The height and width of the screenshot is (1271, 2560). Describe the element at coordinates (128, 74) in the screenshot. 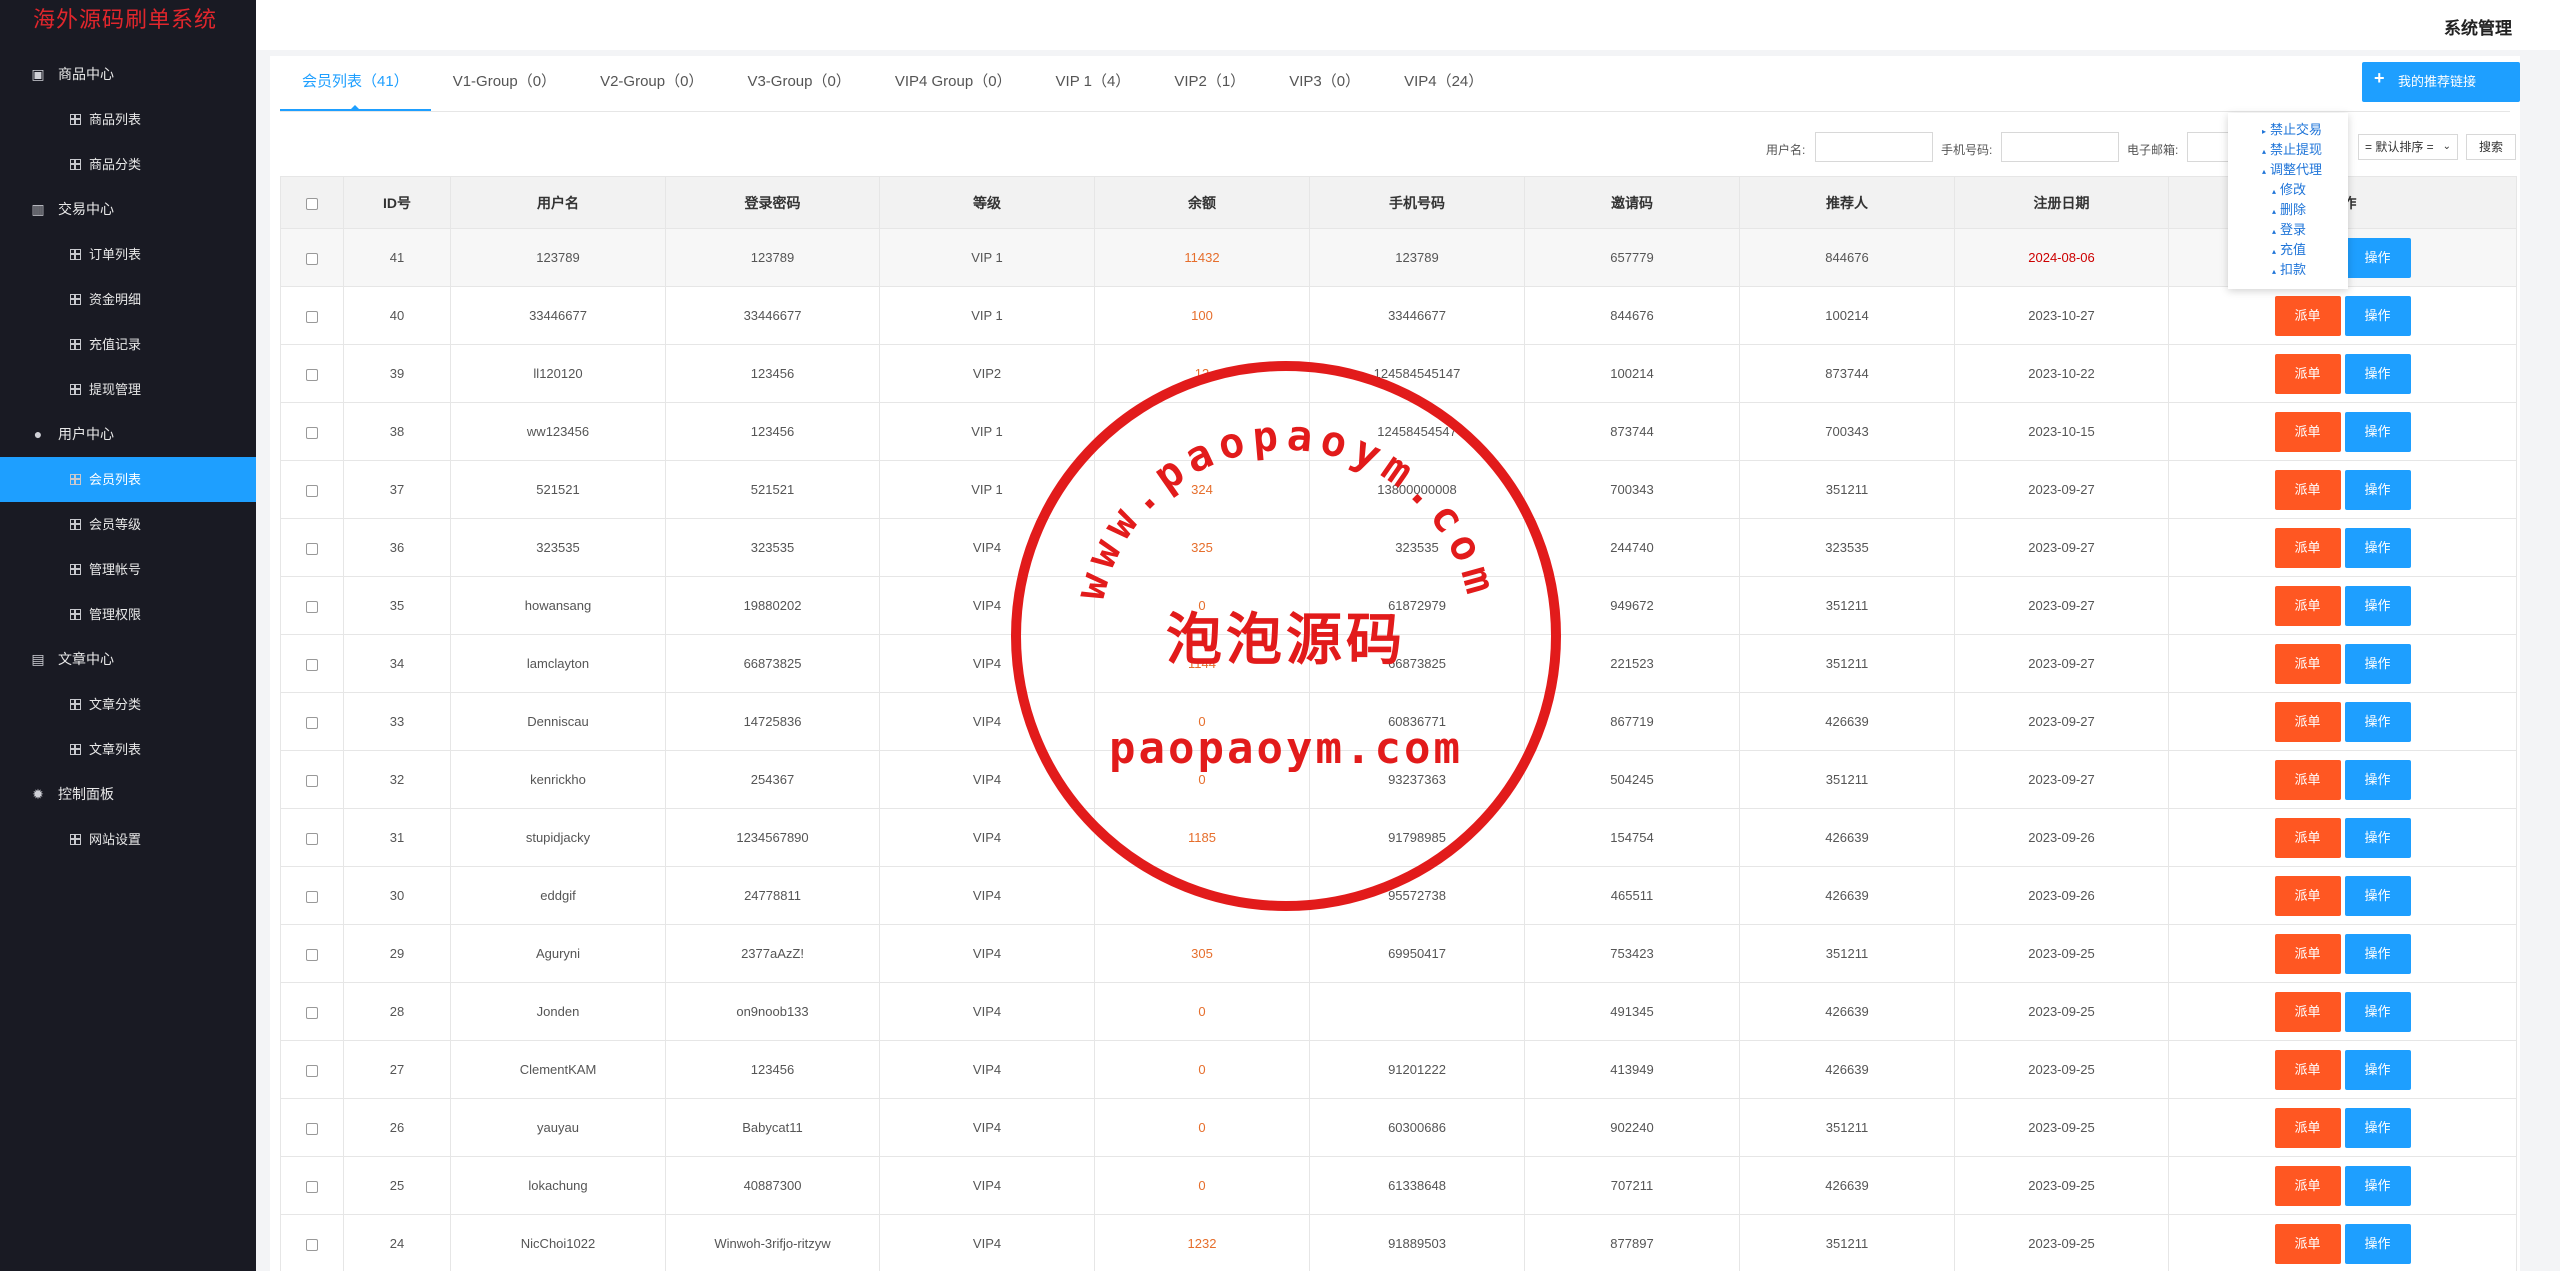

I see `sidebar-group-0: ▣ 商品中心` at that location.